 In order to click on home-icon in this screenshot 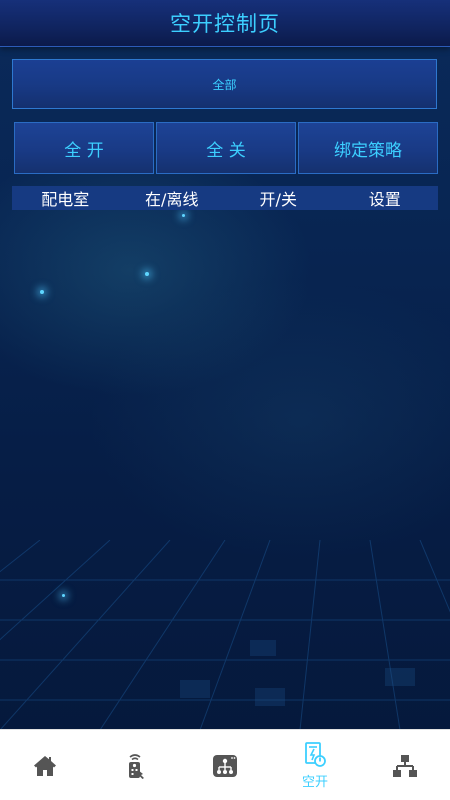, I will do `click(45, 765)`.